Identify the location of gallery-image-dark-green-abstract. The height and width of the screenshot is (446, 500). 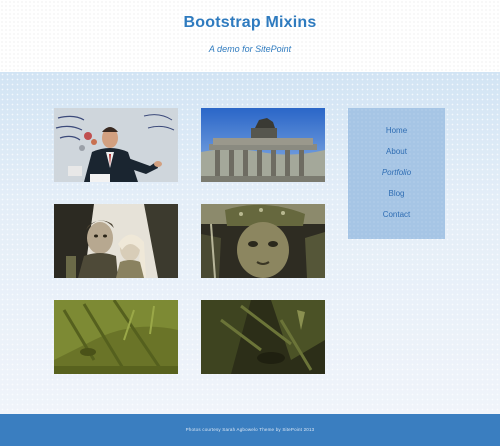
(263, 337).